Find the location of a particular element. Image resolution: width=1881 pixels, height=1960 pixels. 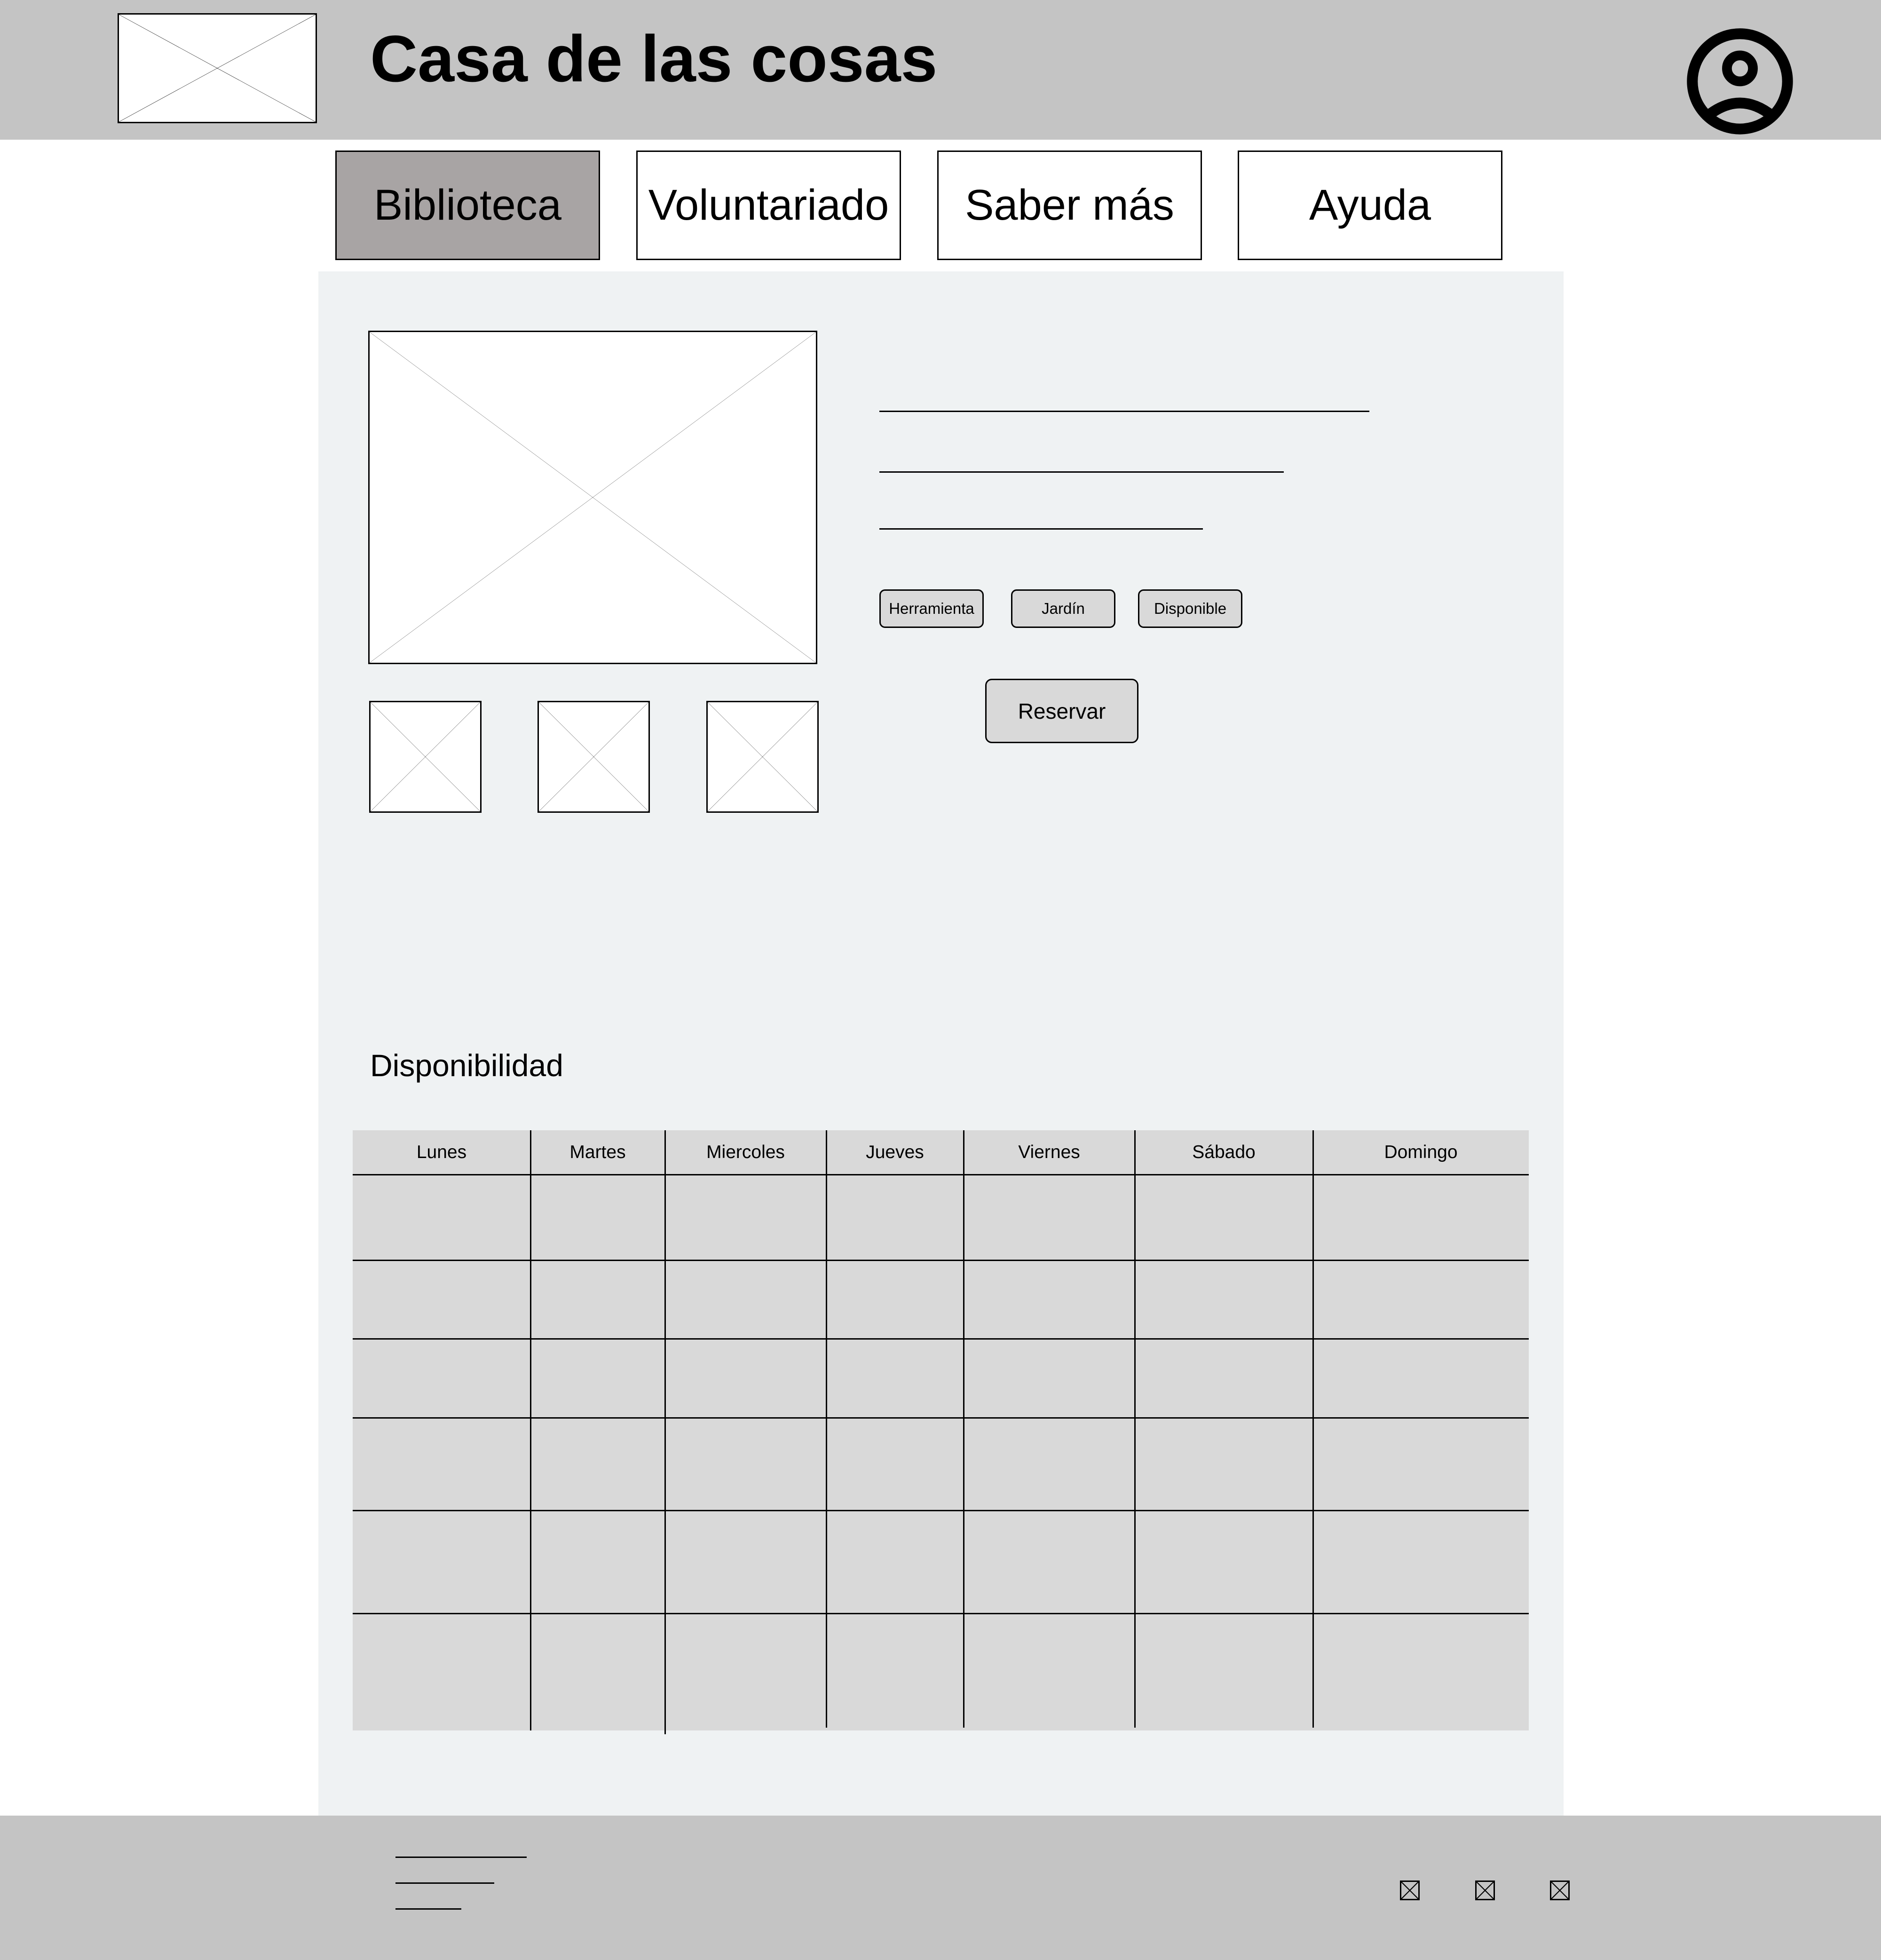

item-description-placeholder is located at coordinates (1041, 529).